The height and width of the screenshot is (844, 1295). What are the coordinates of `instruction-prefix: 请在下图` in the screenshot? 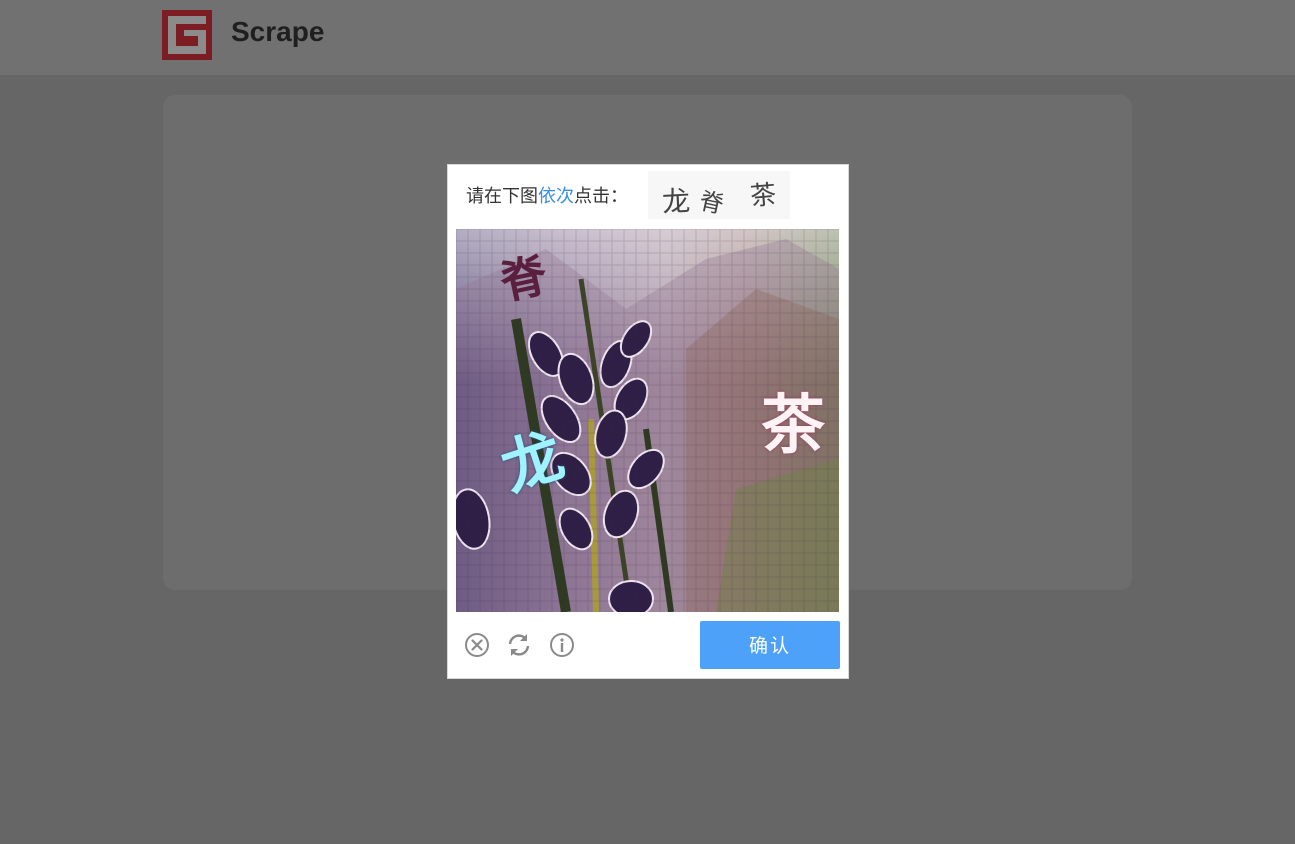 It's located at (502, 196).